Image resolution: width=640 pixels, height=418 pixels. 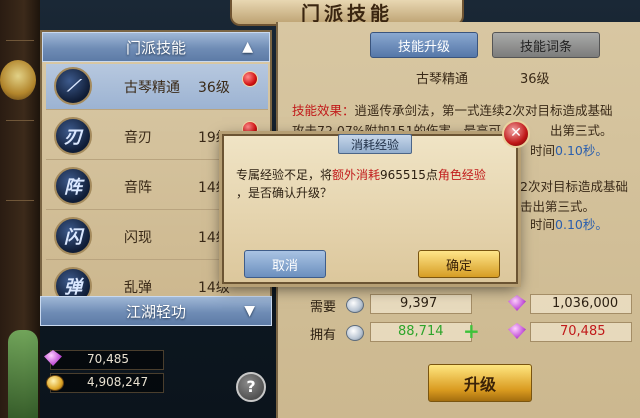 I want to click on have-gem-value: 70,485, so click(x=583, y=331).